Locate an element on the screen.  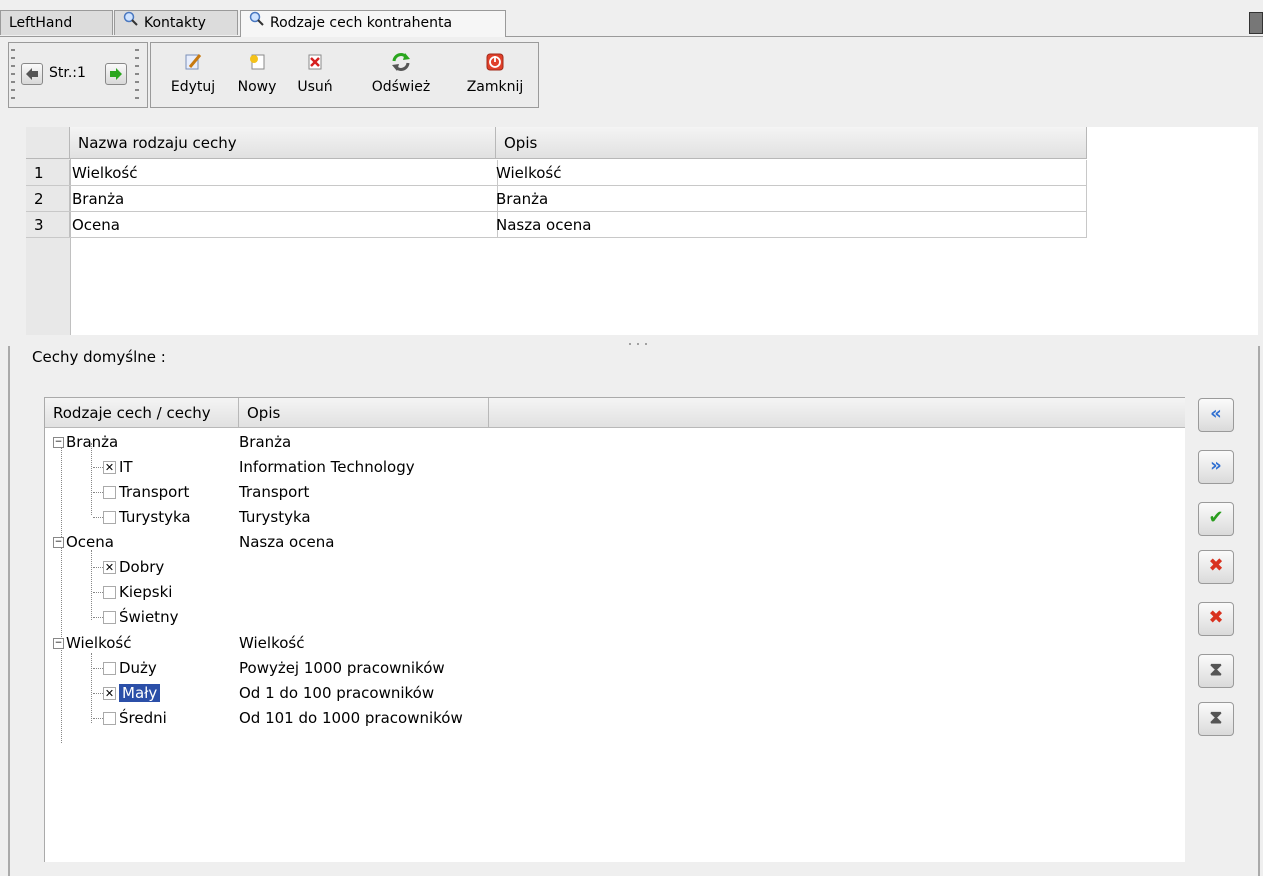
section-label: Cechy domyślne : is located at coordinates (99, 357).